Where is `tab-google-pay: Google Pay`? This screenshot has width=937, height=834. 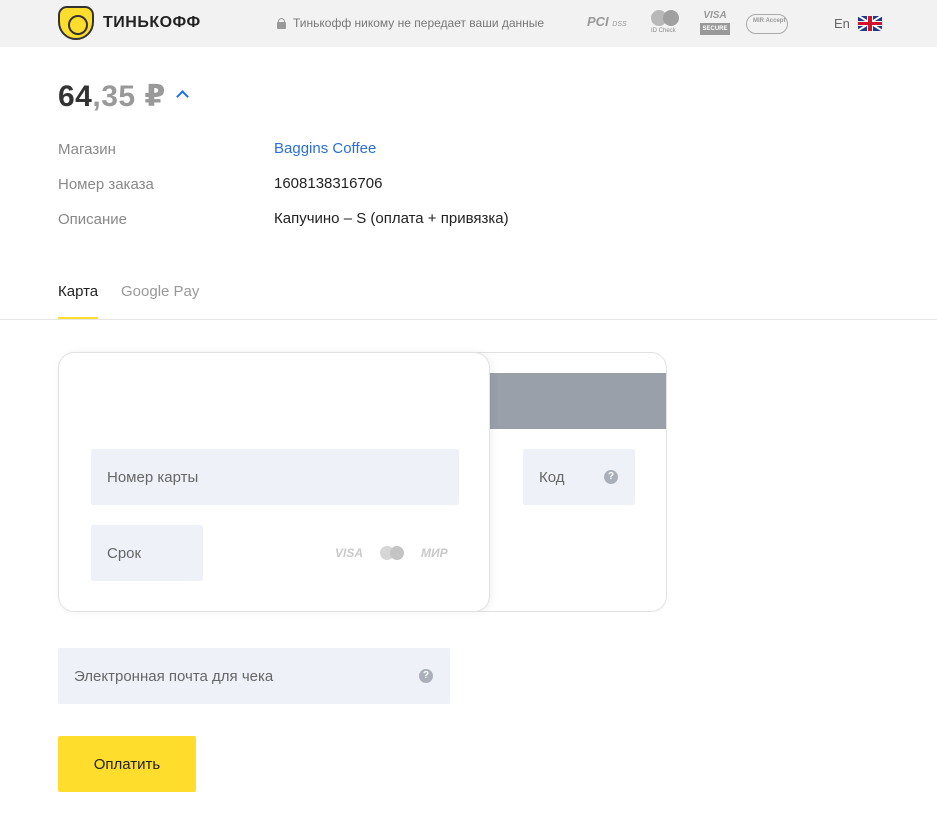 tab-google-pay: Google Pay is located at coordinates (160, 291).